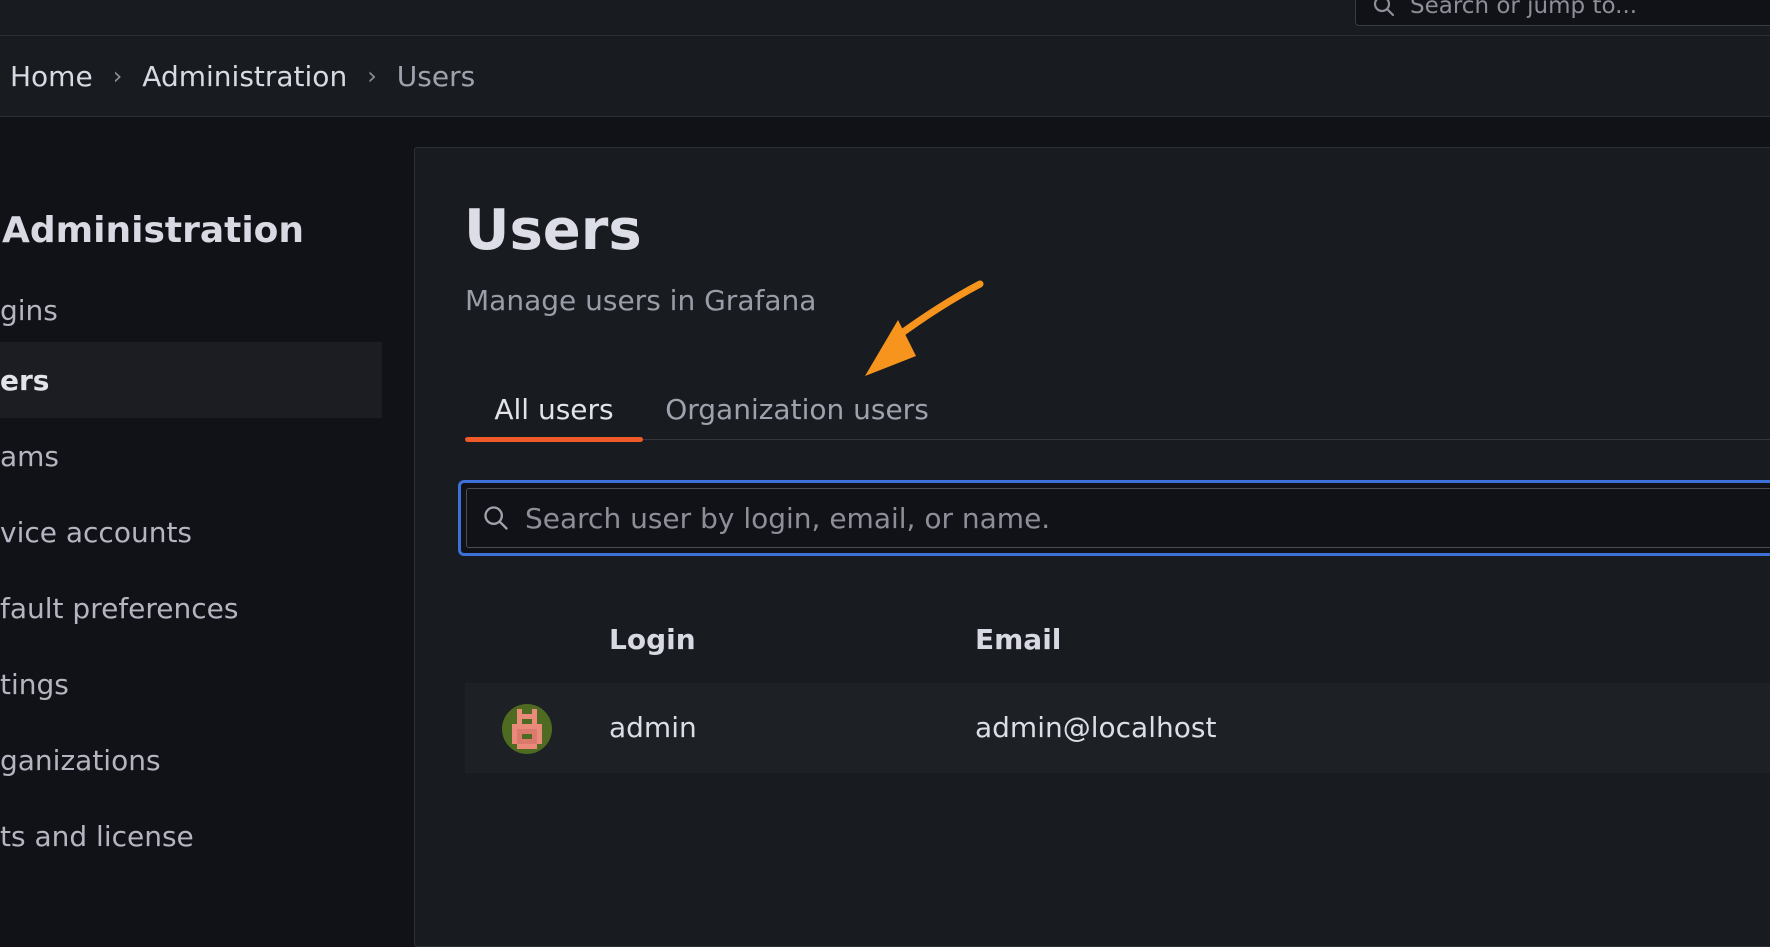  I want to click on sidebar-title: Administration, so click(153, 230).